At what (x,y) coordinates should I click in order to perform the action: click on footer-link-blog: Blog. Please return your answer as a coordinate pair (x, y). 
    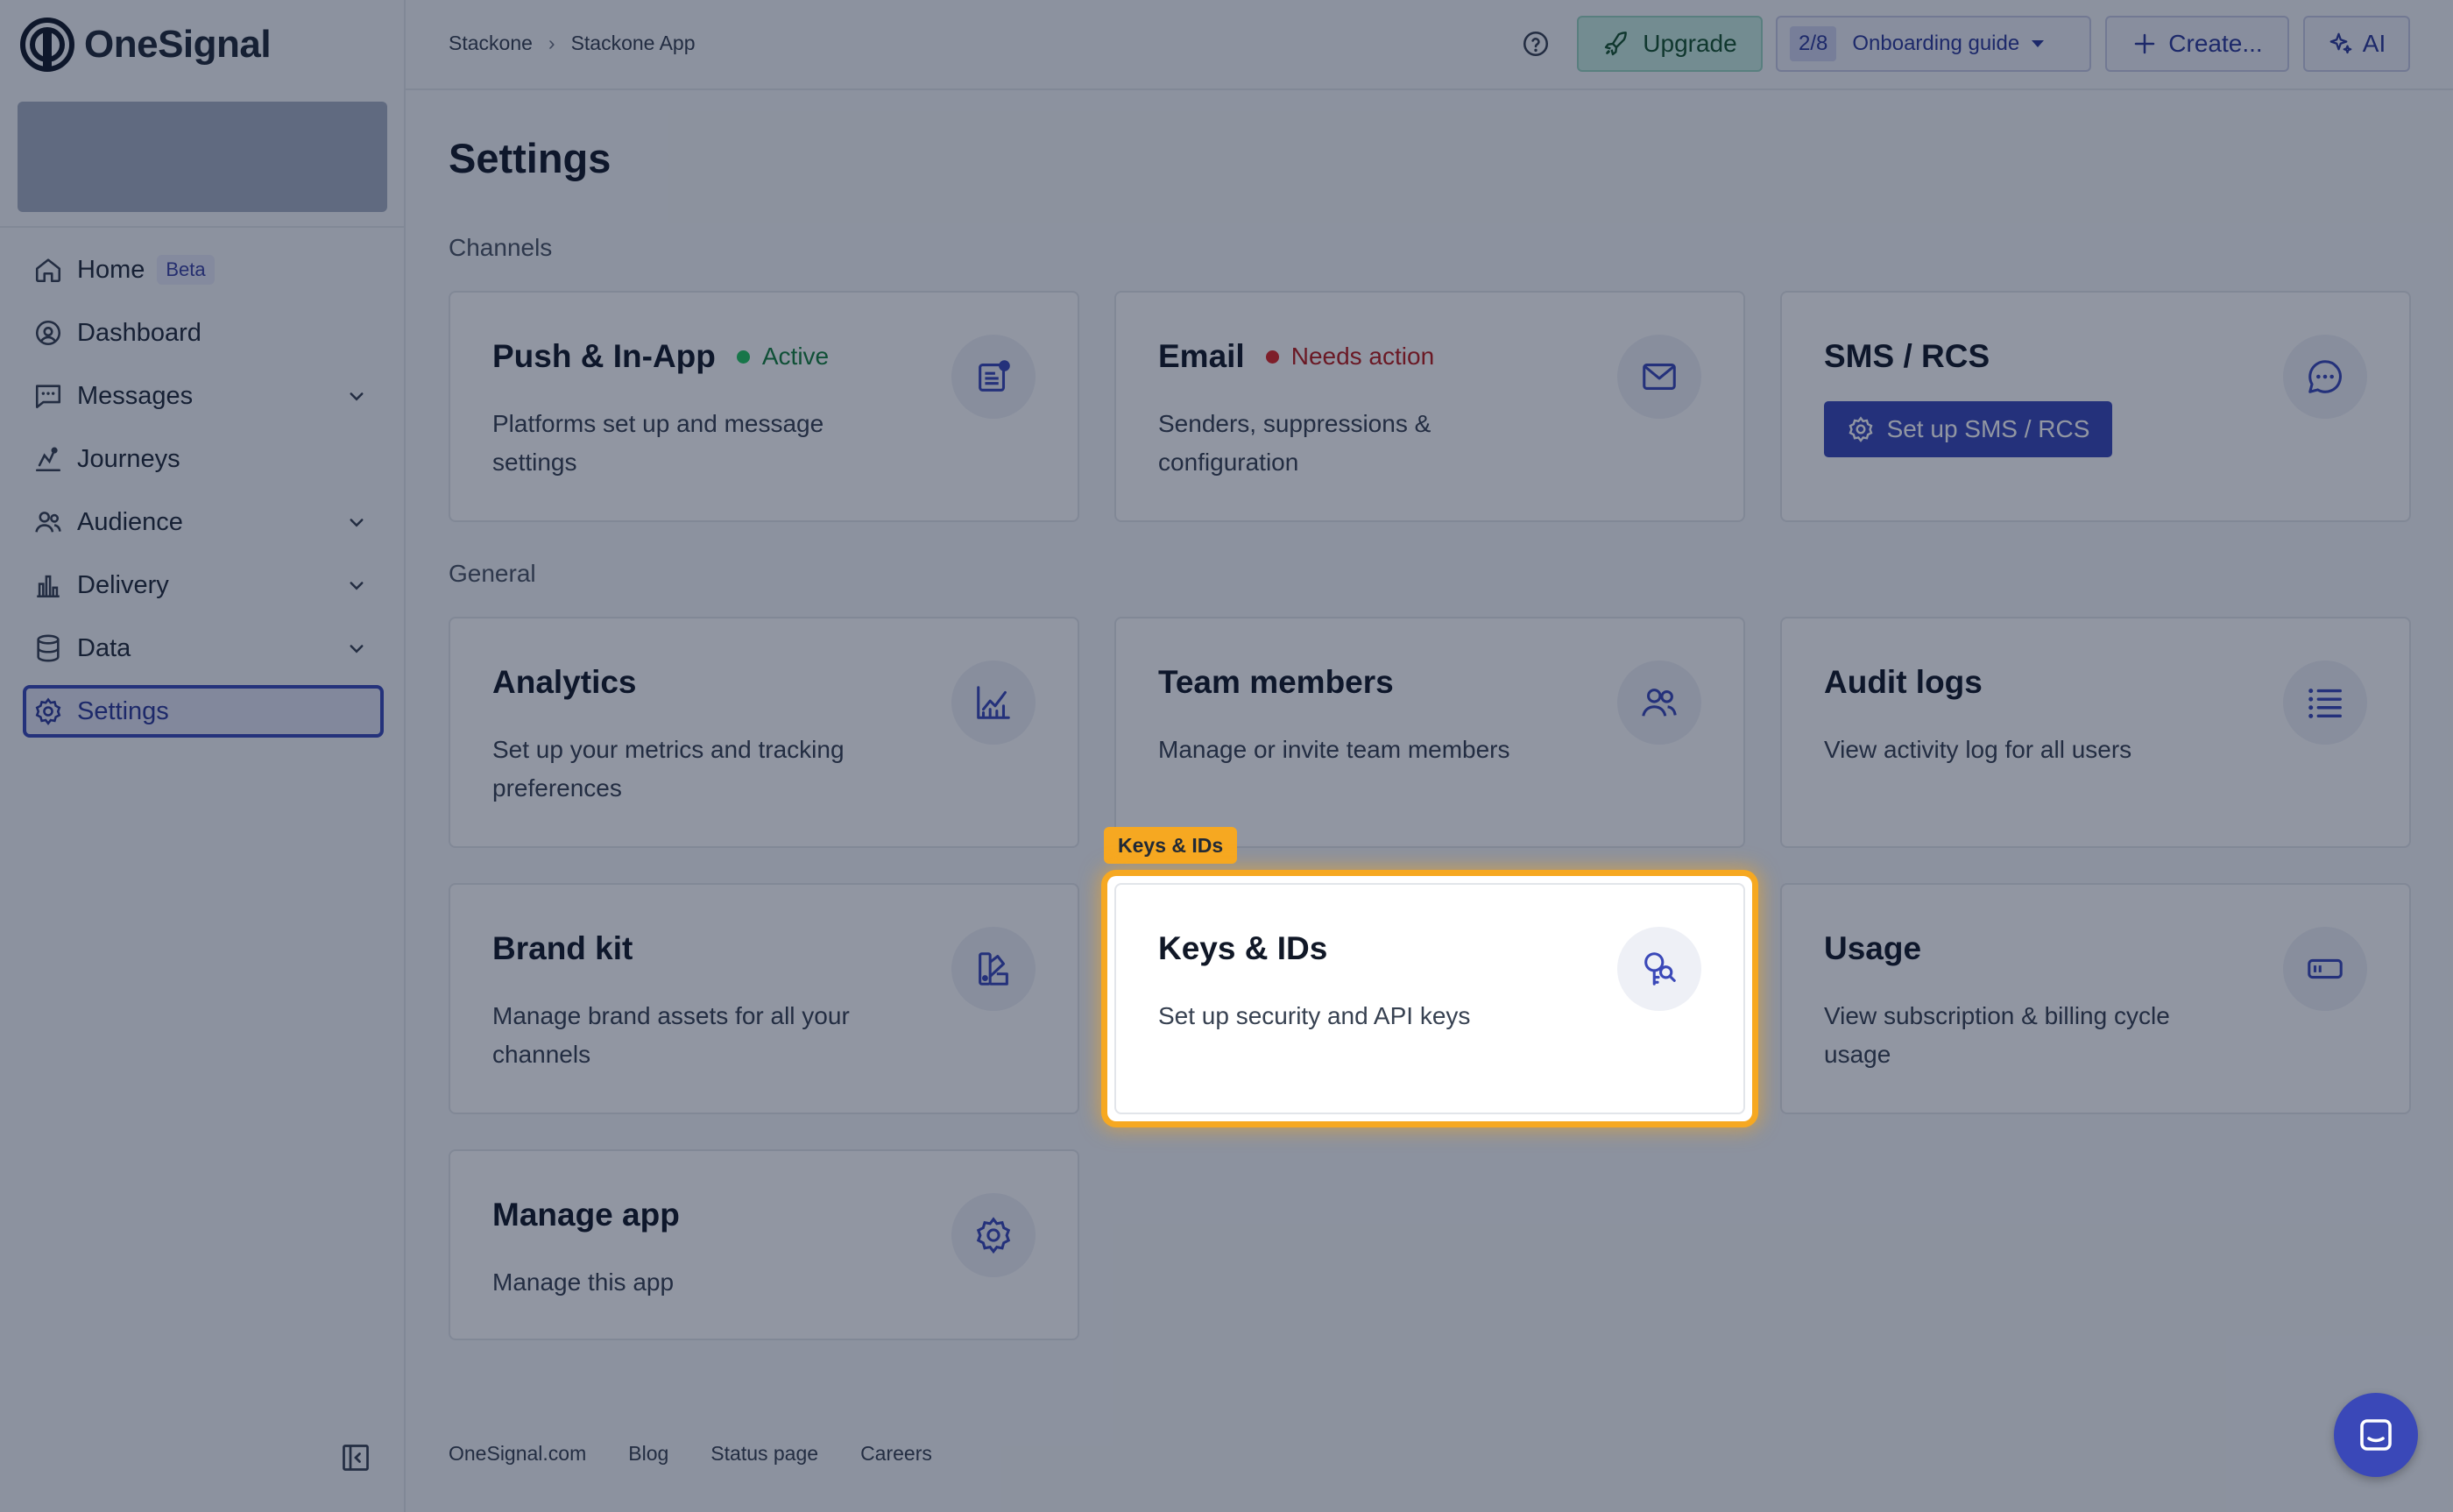
    Looking at the image, I should click on (648, 1454).